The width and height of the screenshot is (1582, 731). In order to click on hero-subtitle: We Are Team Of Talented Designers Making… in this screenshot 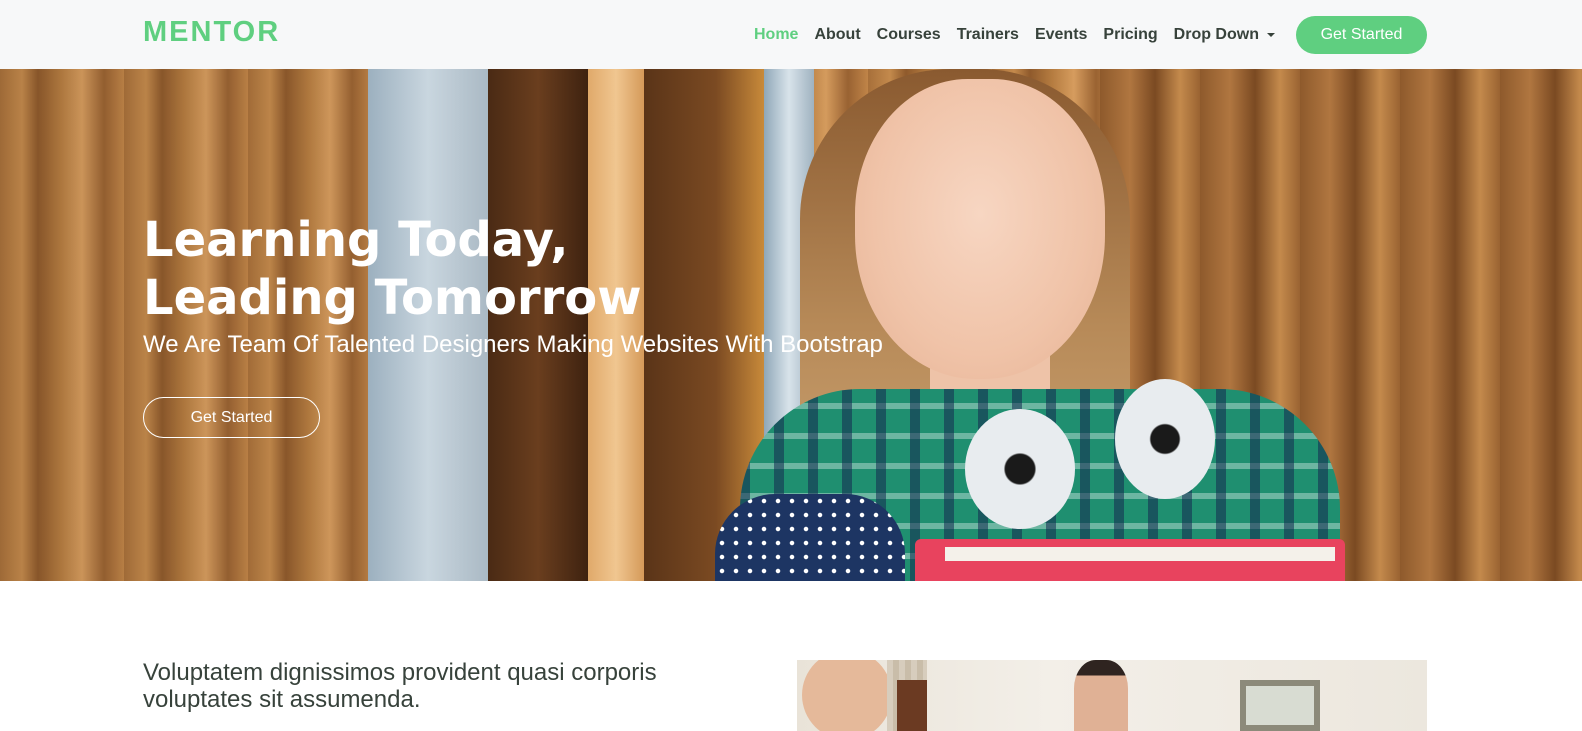, I will do `click(513, 344)`.